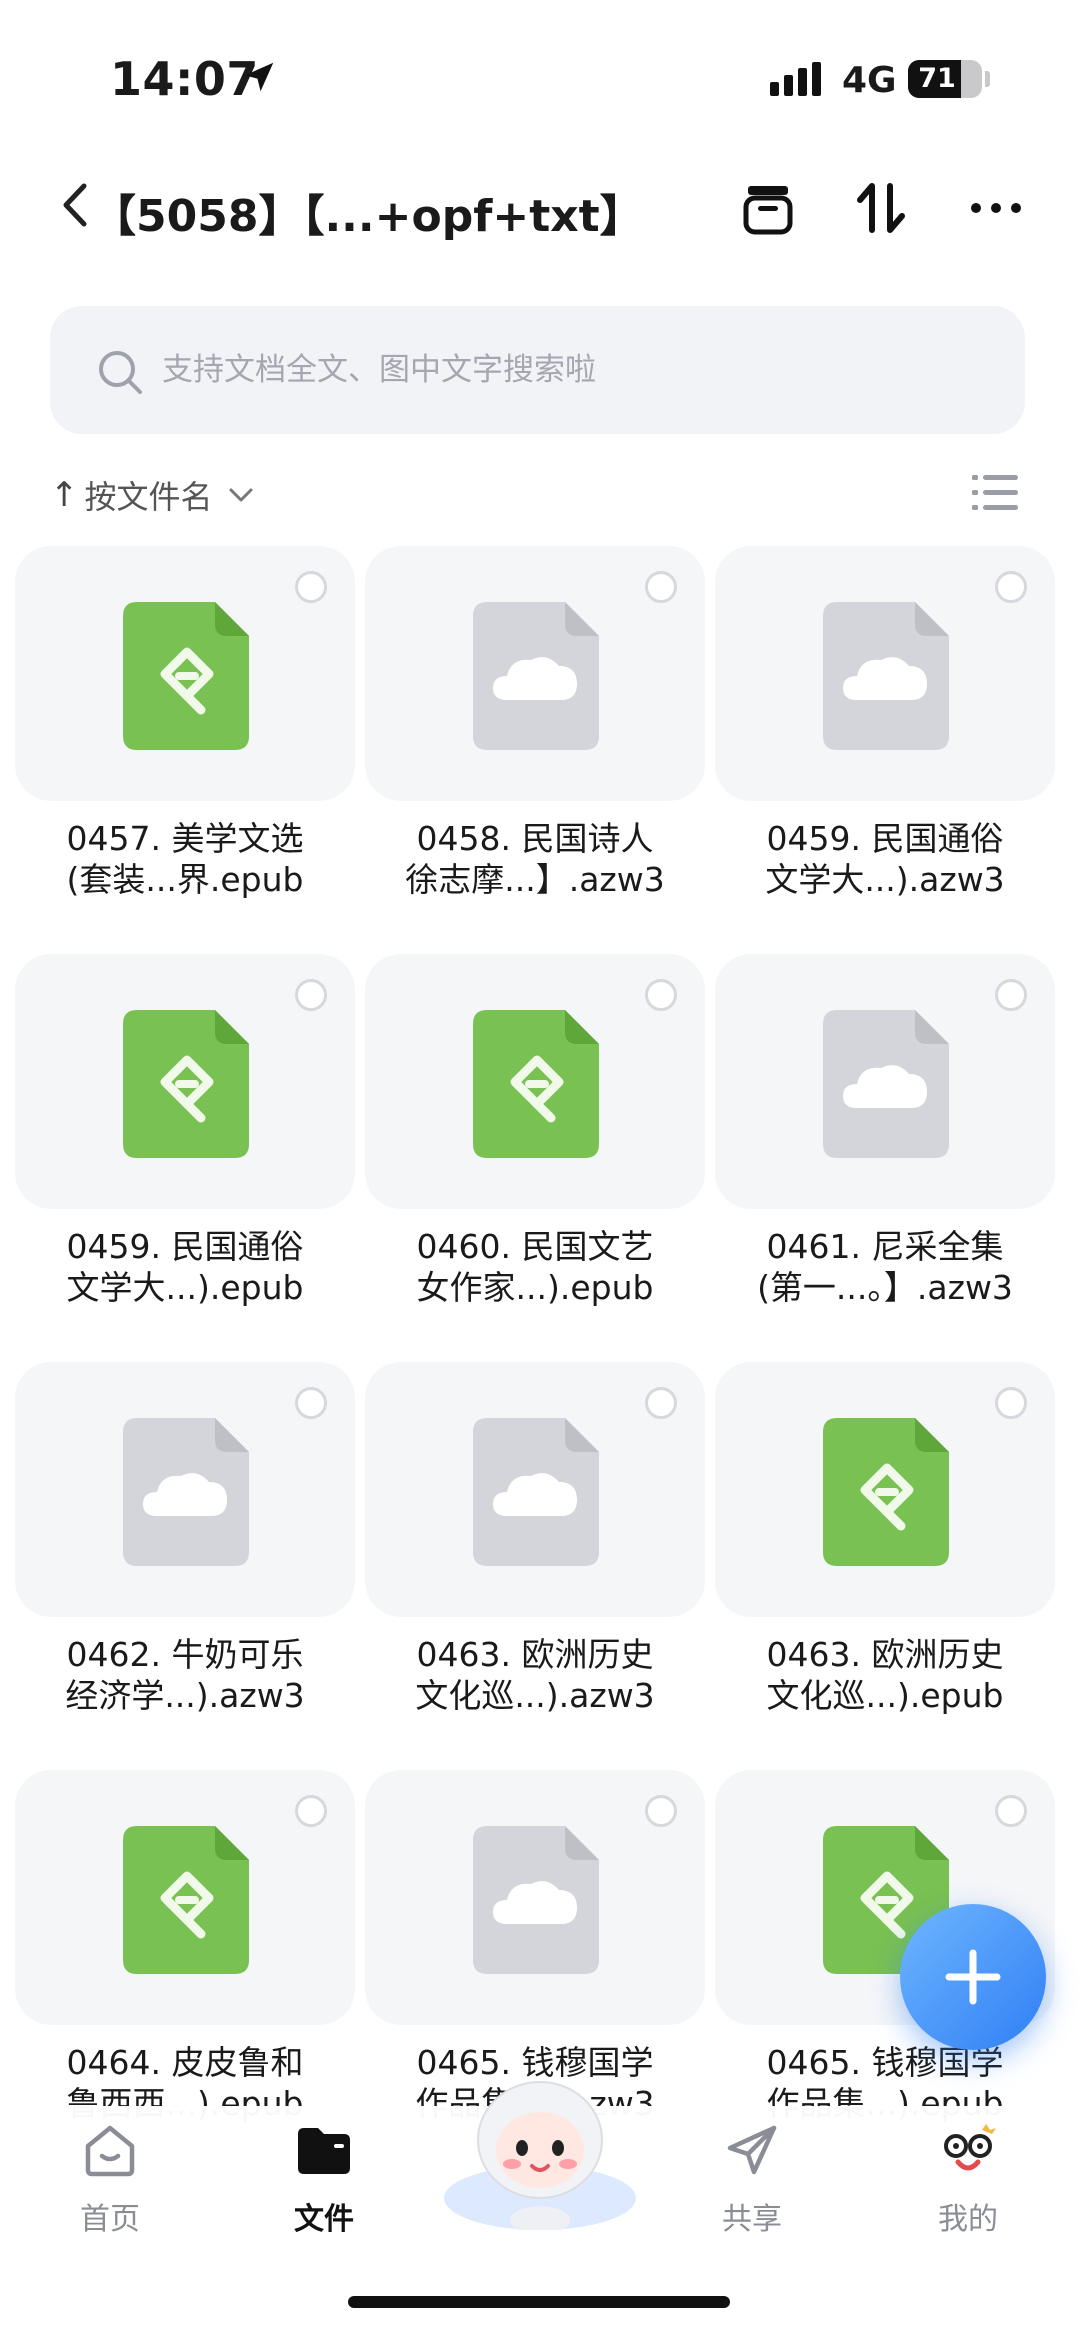  Describe the element at coordinates (540, 2150) in the screenshot. I see `mascot-icon` at that location.